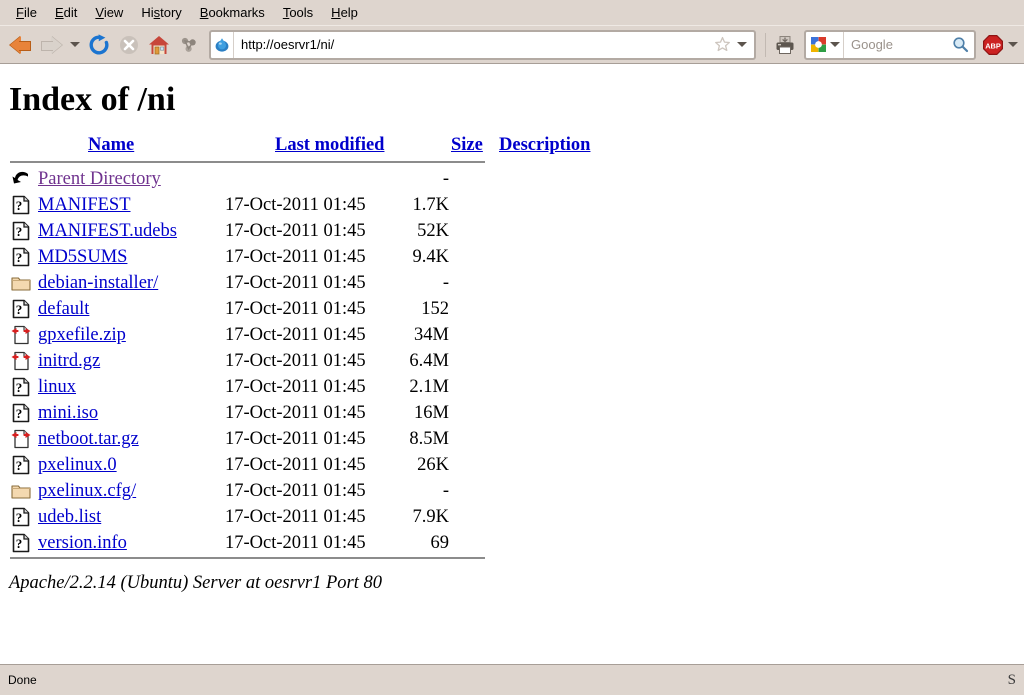 This screenshot has width=1024, height=695. What do you see at coordinates (825, 44) in the screenshot?
I see `search-engine-selector` at bounding box center [825, 44].